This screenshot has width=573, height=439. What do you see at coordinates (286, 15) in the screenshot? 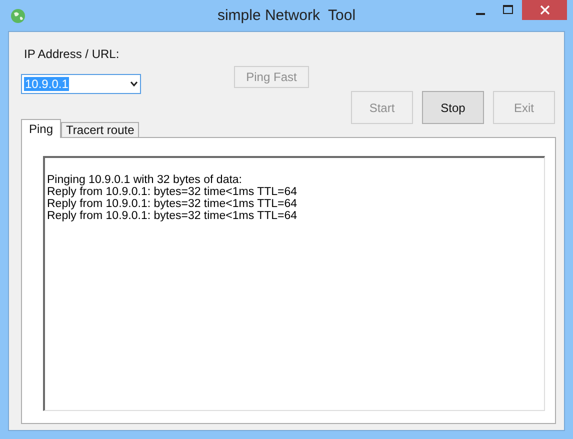
I see `window-title: simple Network Tool` at bounding box center [286, 15].